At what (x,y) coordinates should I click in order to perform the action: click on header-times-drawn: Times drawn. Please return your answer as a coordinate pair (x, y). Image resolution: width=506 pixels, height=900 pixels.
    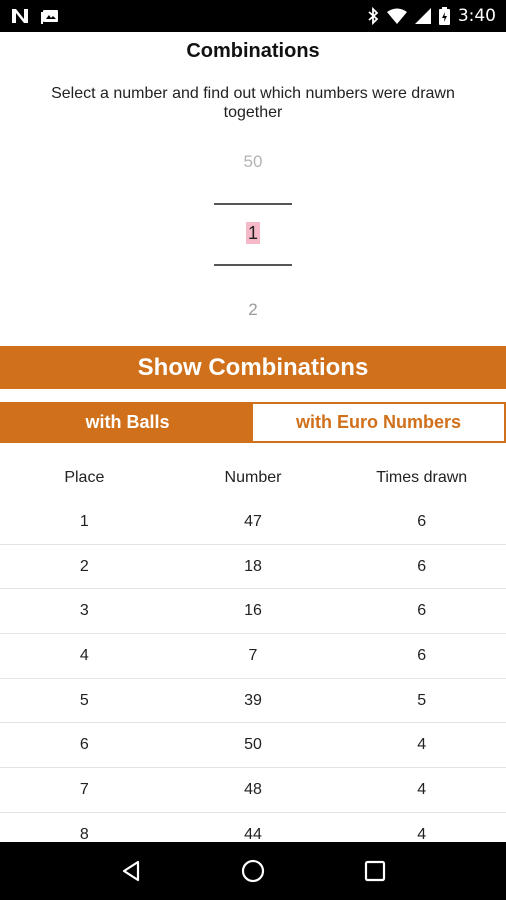
    Looking at the image, I should click on (422, 477).